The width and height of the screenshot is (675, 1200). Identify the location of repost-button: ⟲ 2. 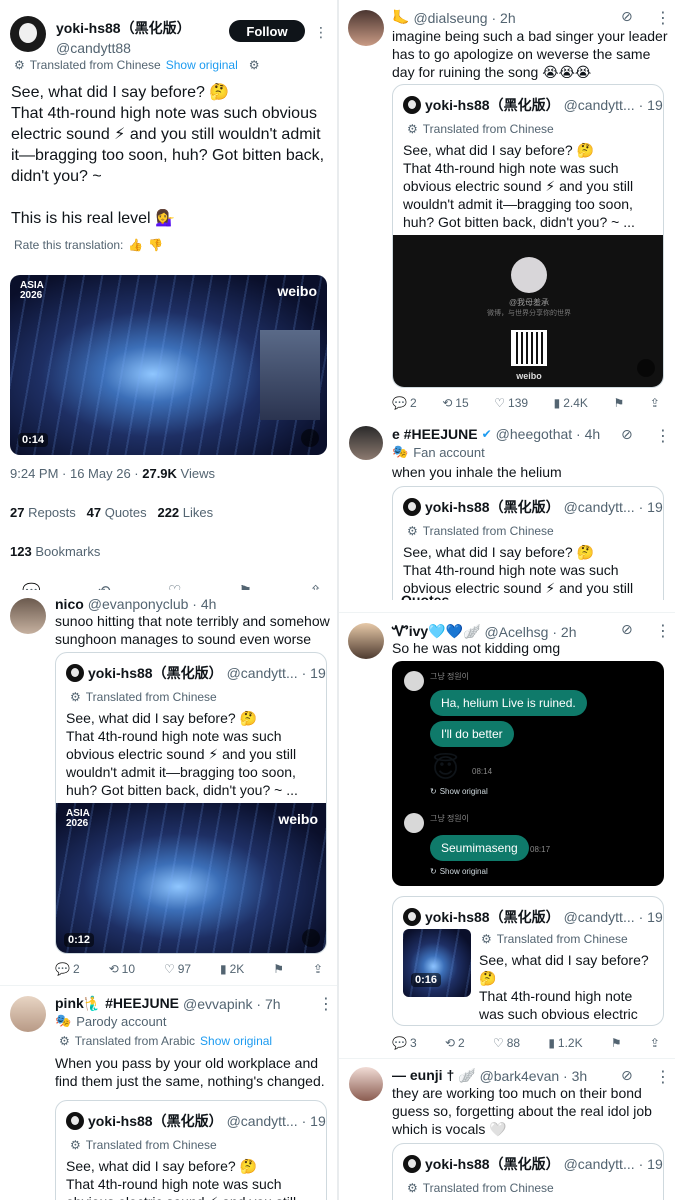
(455, 1043).